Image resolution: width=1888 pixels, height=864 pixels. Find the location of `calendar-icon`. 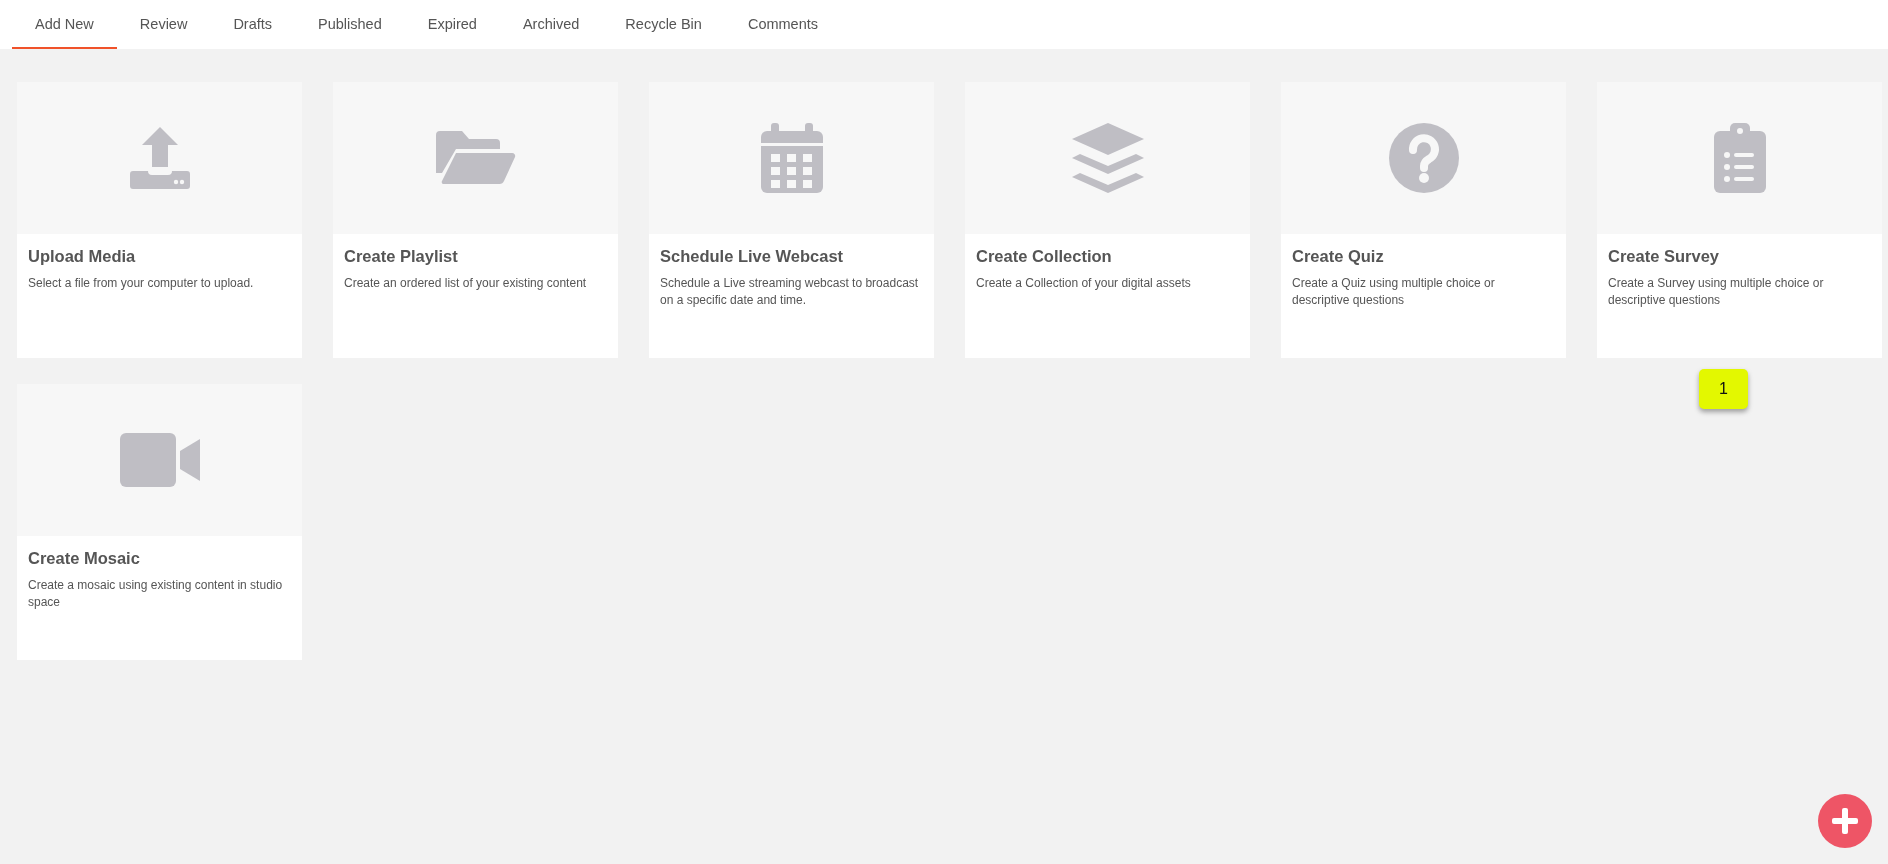

calendar-icon is located at coordinates (791, 158).